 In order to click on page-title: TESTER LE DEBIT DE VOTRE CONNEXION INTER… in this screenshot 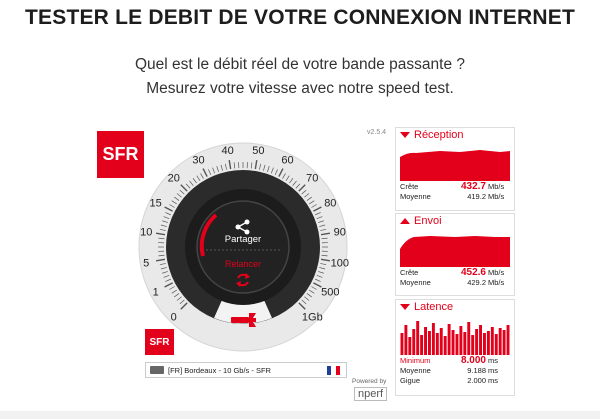, I will do `click(300, 17)`.